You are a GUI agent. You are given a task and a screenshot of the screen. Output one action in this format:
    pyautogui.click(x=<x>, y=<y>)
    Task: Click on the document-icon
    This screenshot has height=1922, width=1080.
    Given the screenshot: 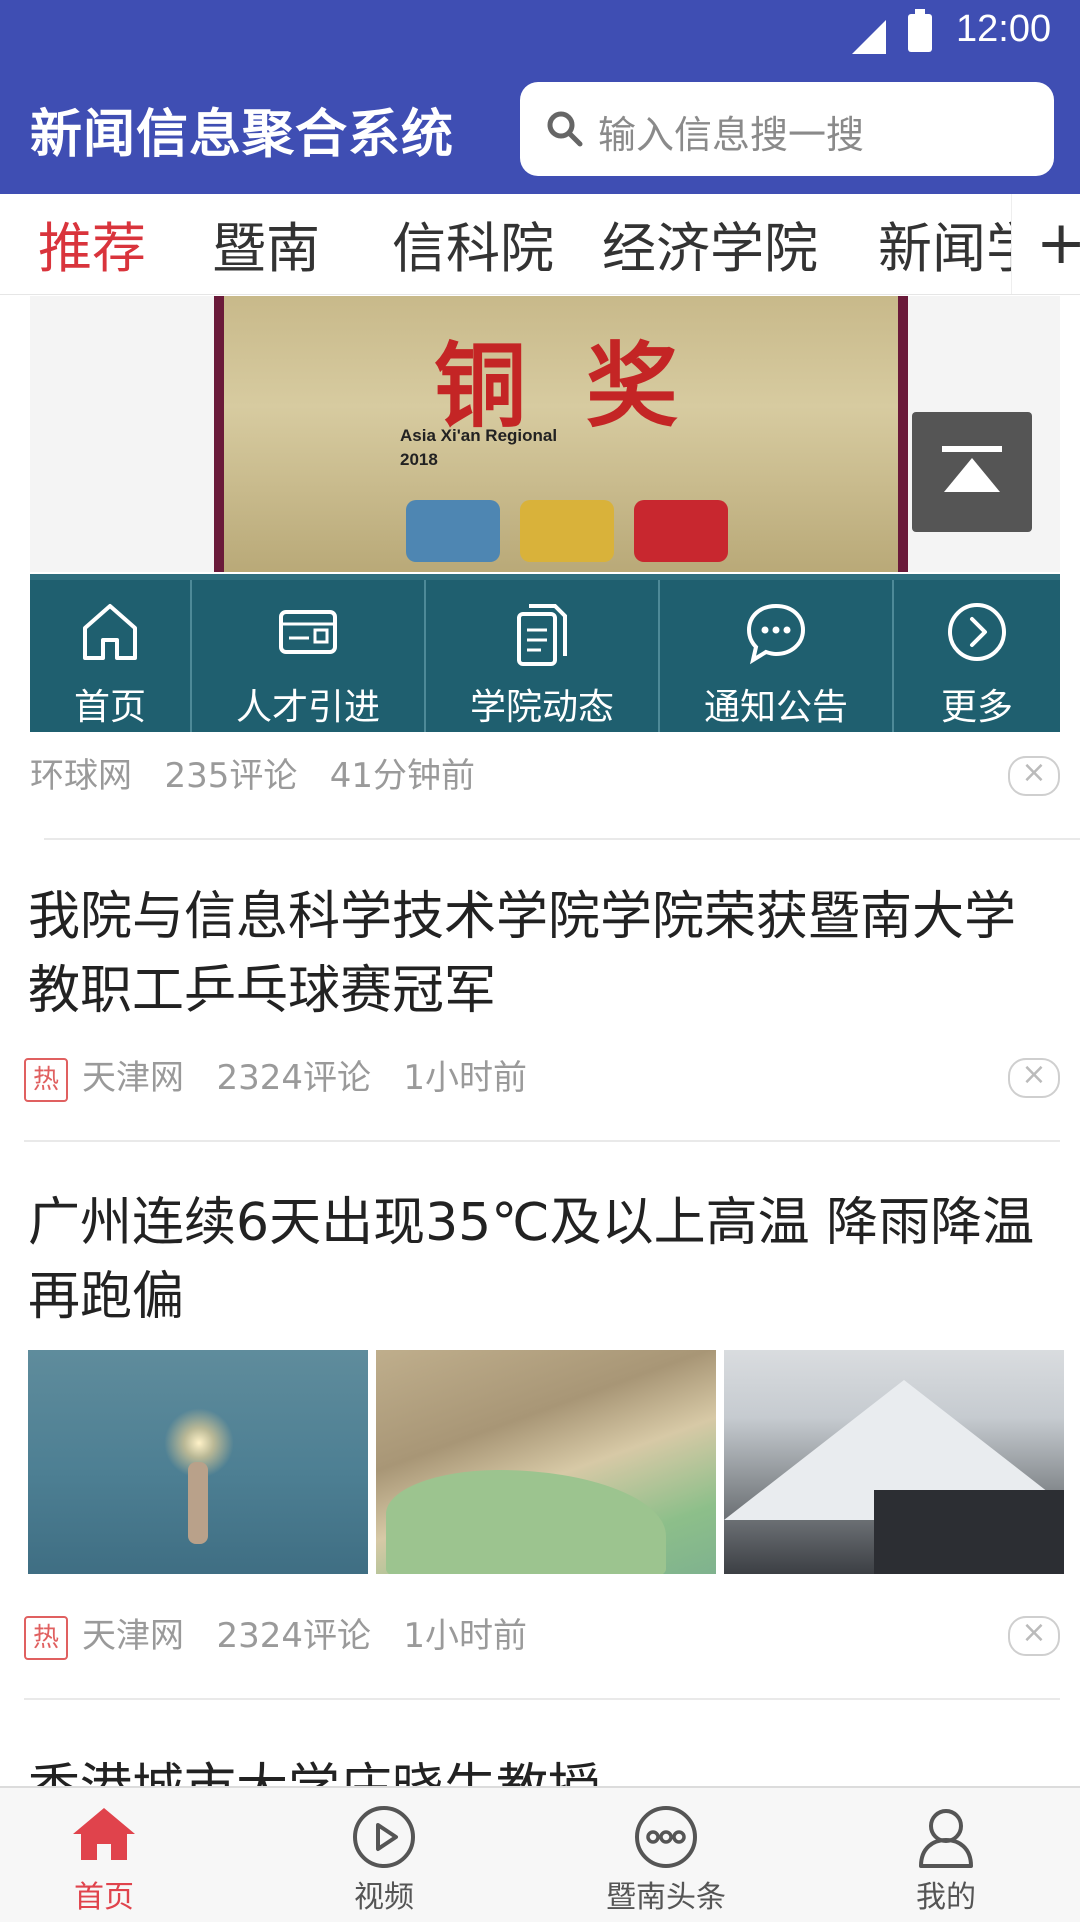 What is the action you would take?
    pyautogui.click(x=542, y=635)
    